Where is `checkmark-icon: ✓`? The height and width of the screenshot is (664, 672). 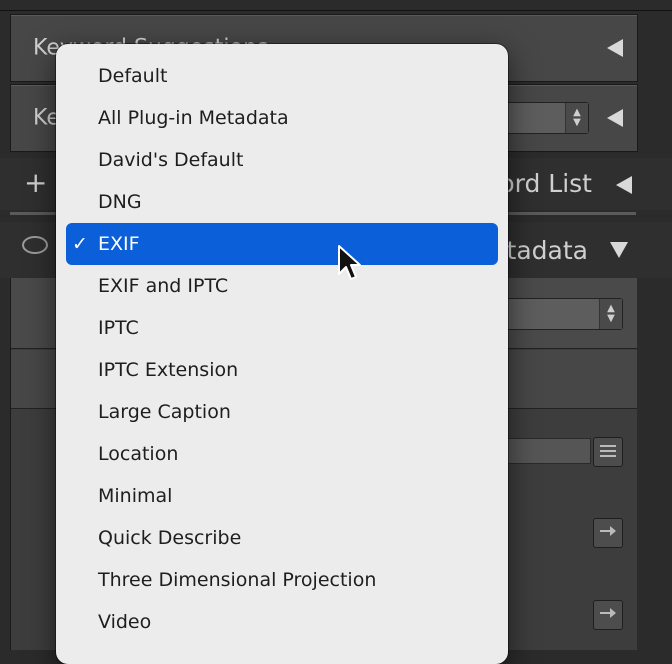 checkmark-icon: ✓ is located at coordinates (80, 244).